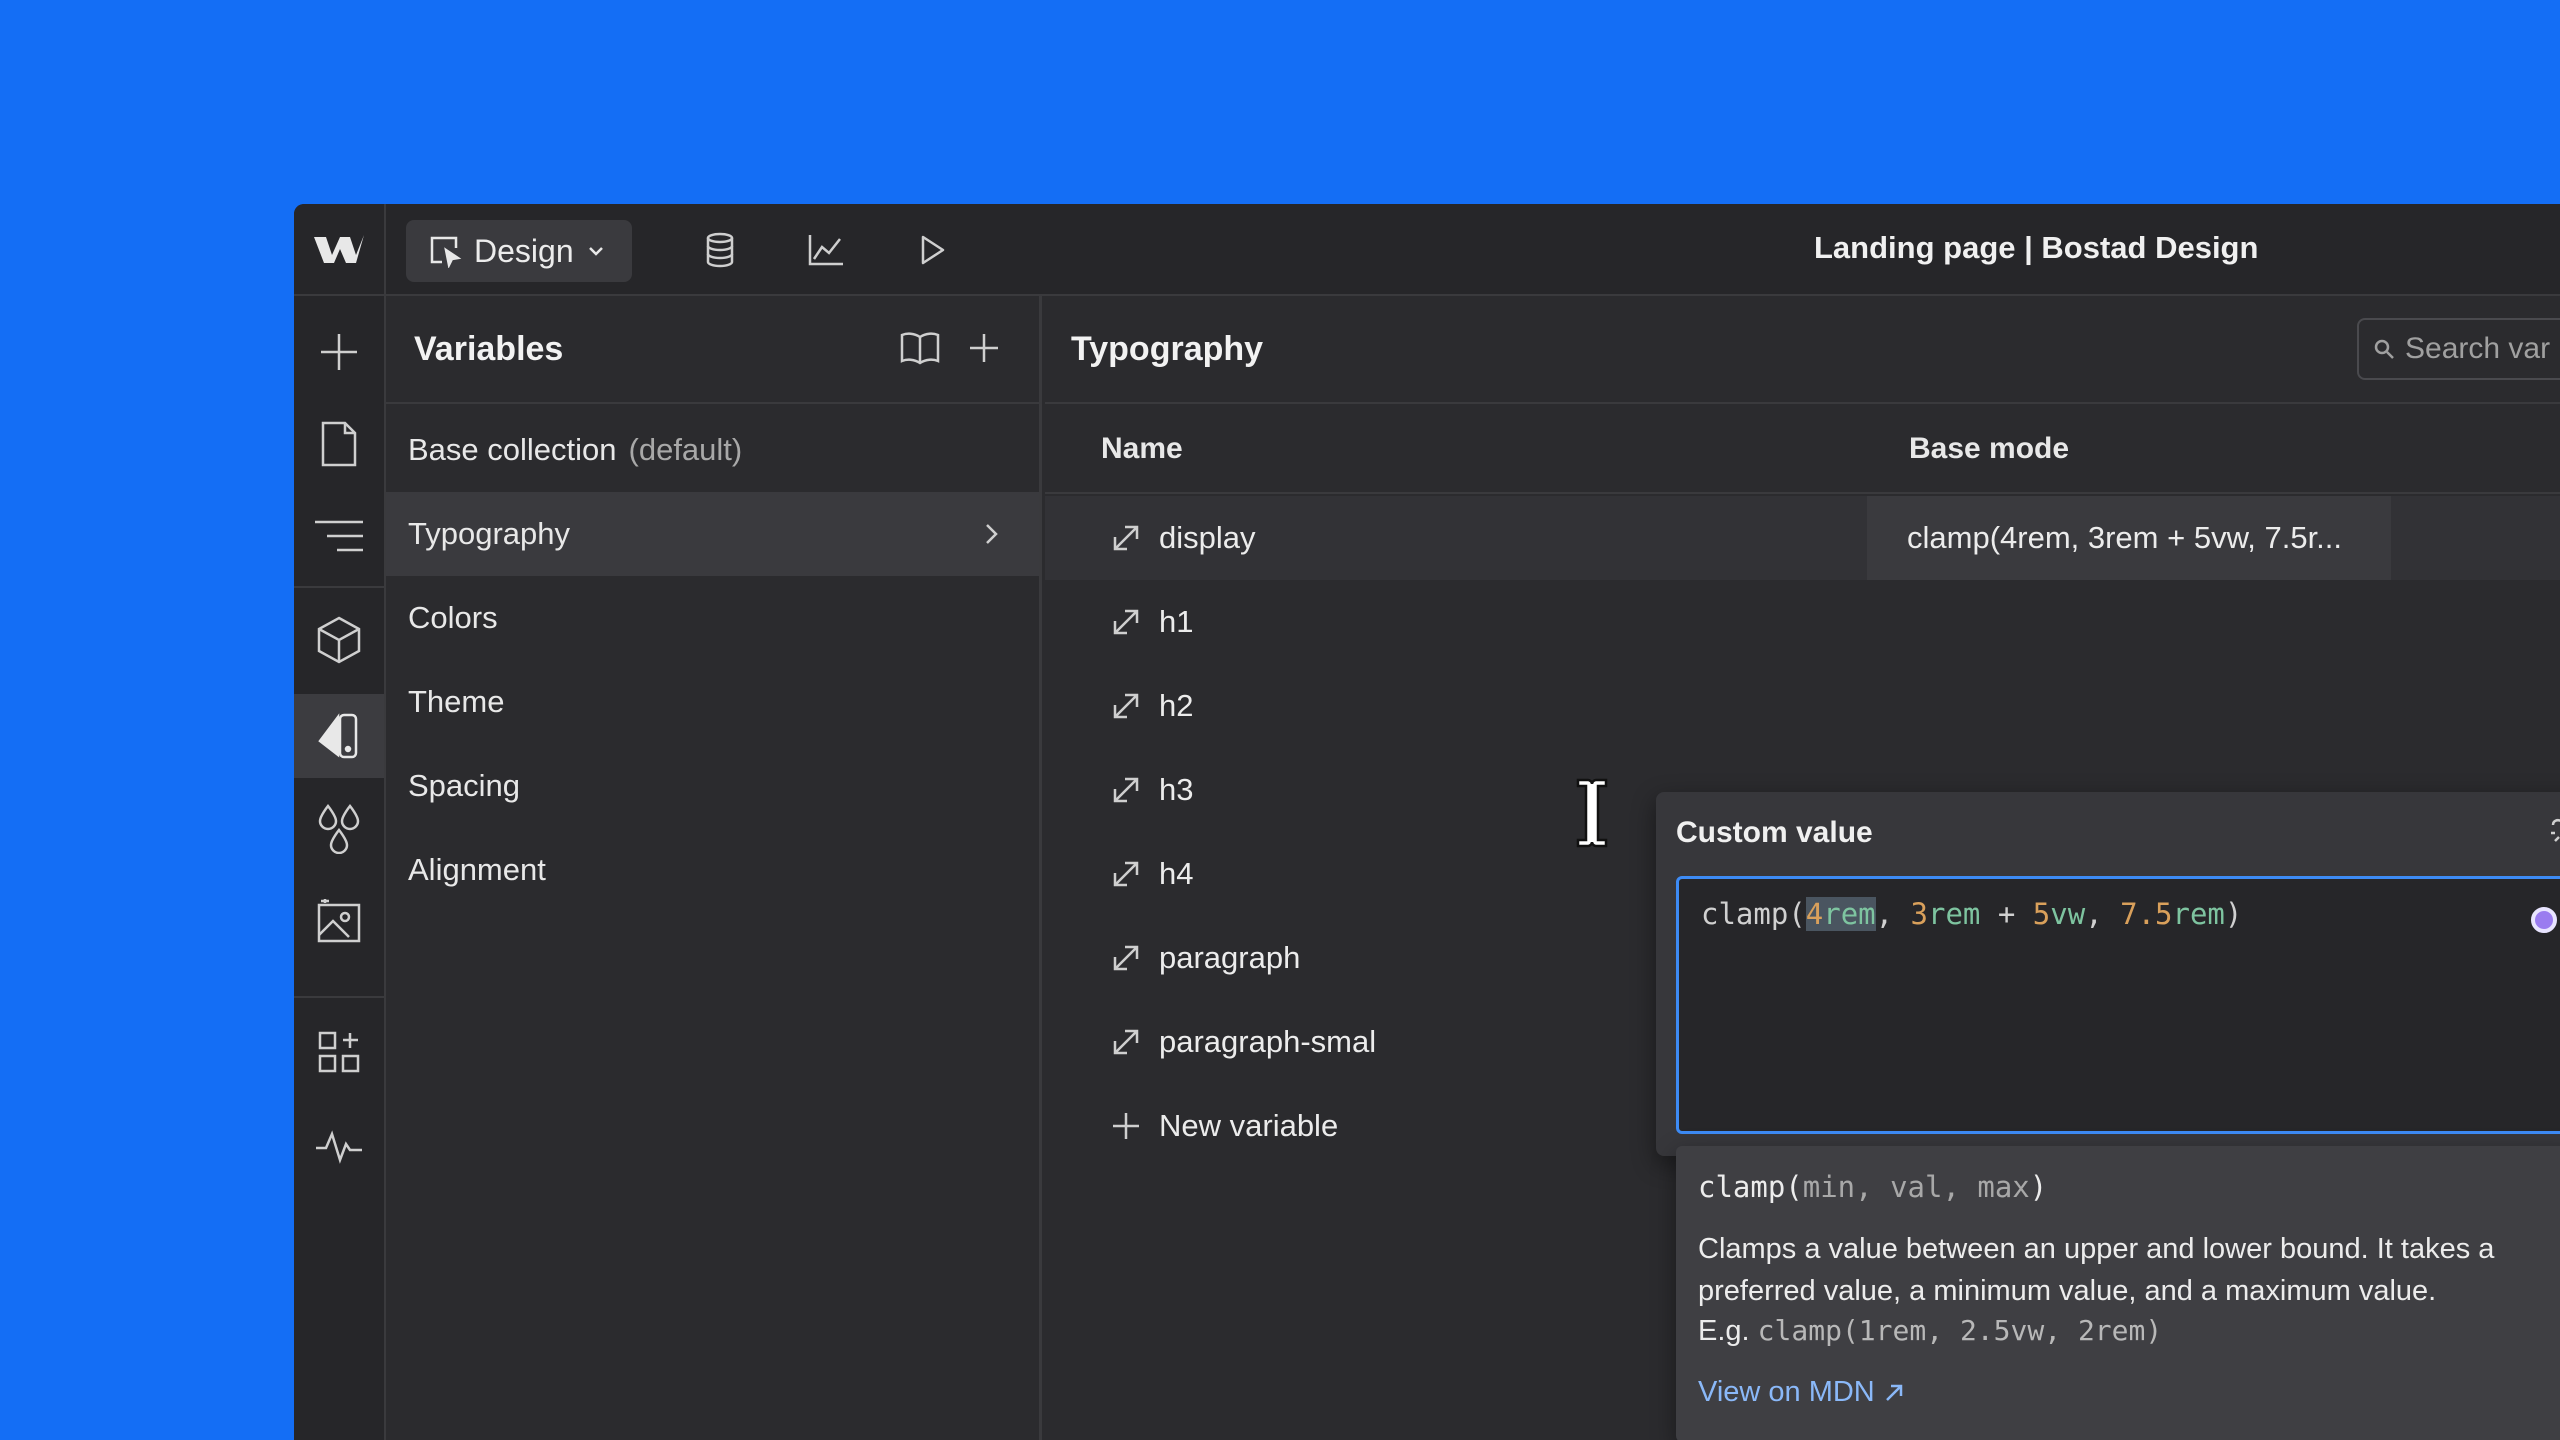 The image size is (2560, 1440). I want to click on new-variable-label: New variable, so click(1249, 1125).